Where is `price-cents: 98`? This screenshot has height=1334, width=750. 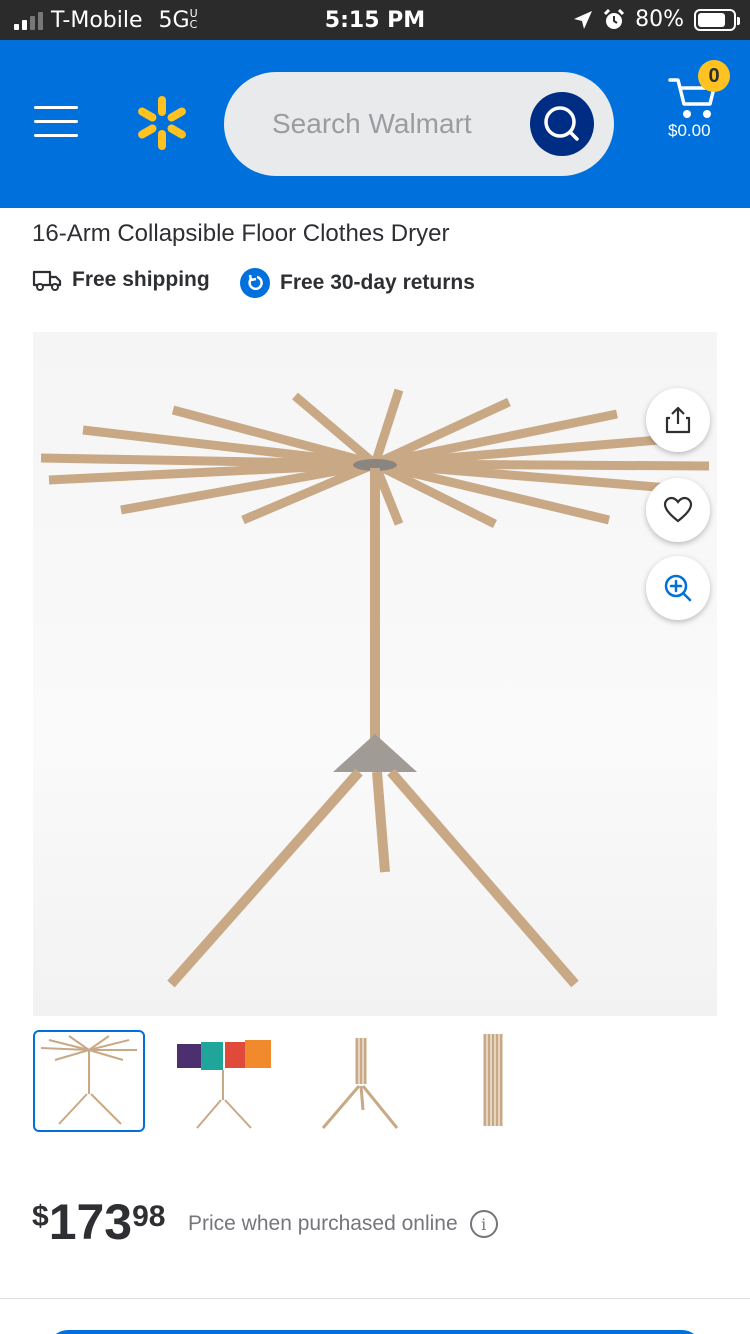 price-cents: 98 is located at coordinates (149, 1216).